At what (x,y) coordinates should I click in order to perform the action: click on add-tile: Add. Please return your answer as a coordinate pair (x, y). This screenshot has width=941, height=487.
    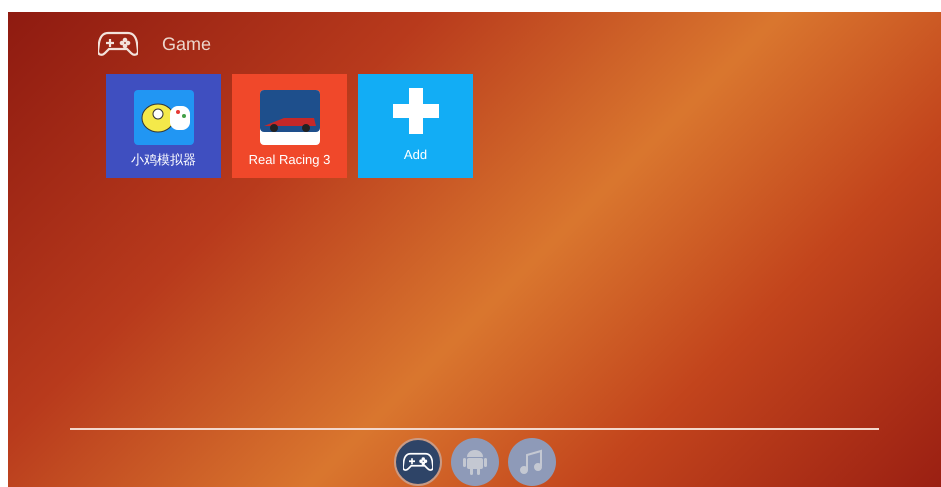
    Looking at the image, I should click on (415, 126).